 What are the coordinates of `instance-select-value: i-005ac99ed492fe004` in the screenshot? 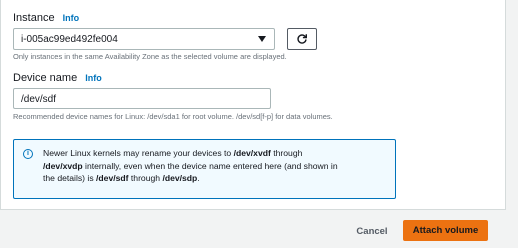 It's located at (69, 39).